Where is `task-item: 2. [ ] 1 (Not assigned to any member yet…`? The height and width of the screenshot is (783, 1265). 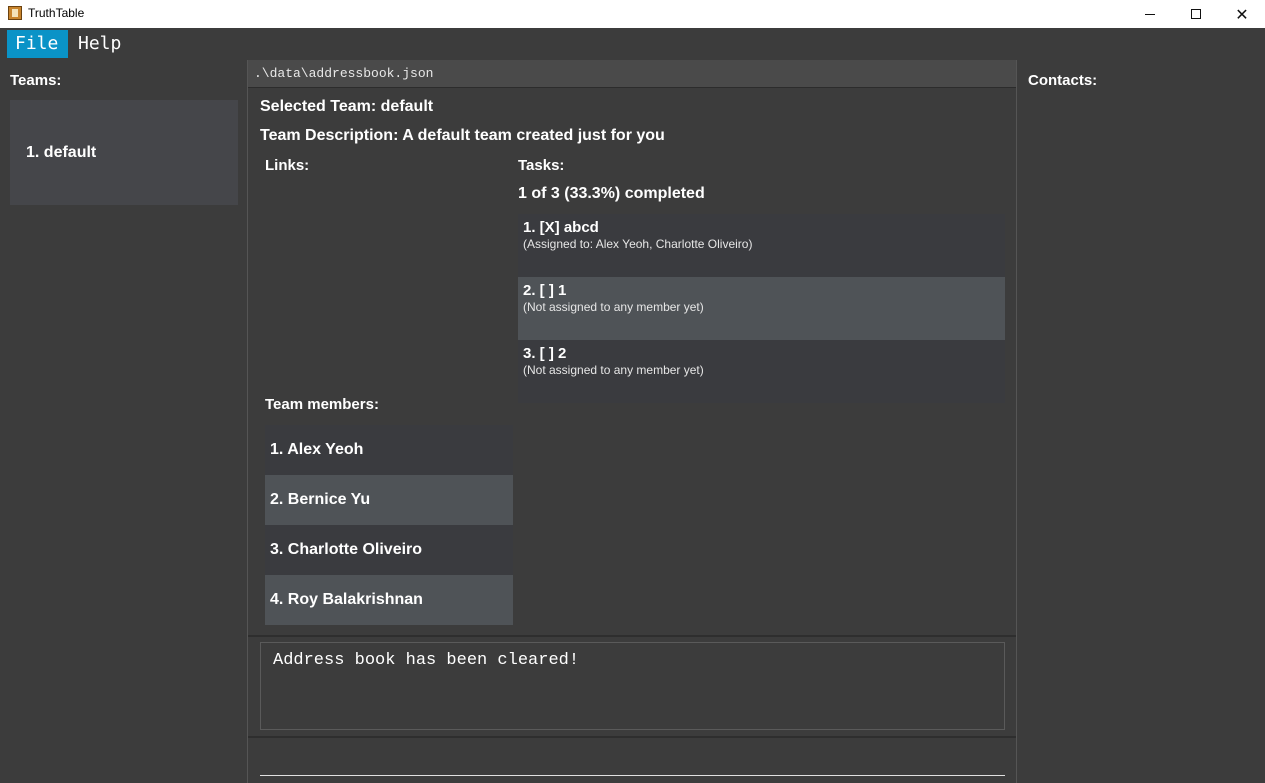 task-item: 2. [ ] 1 (Not assigned to any member yet… is located at coordinates (761, 308).